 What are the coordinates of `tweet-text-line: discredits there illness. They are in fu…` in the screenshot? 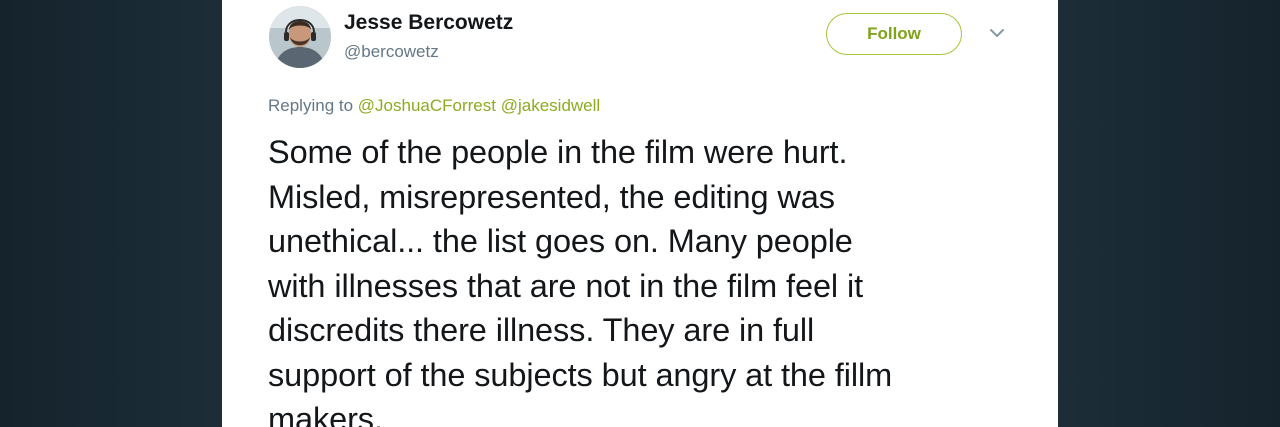 It's located at (541, 330).